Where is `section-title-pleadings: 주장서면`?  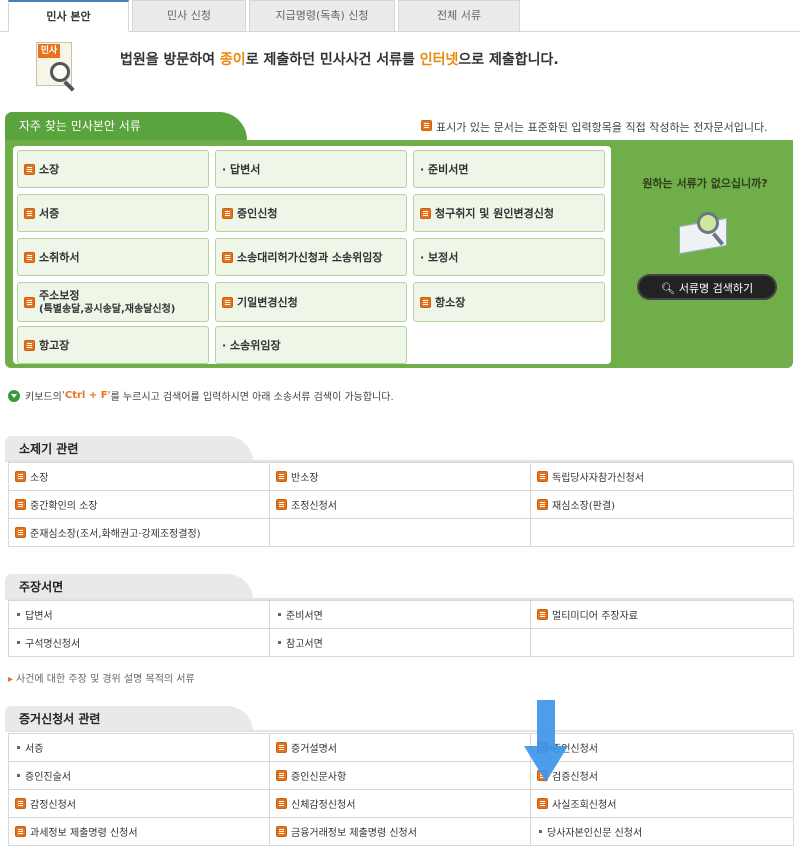
section-title-pleadings: 주장서면 is located at coordinates (129, 587).